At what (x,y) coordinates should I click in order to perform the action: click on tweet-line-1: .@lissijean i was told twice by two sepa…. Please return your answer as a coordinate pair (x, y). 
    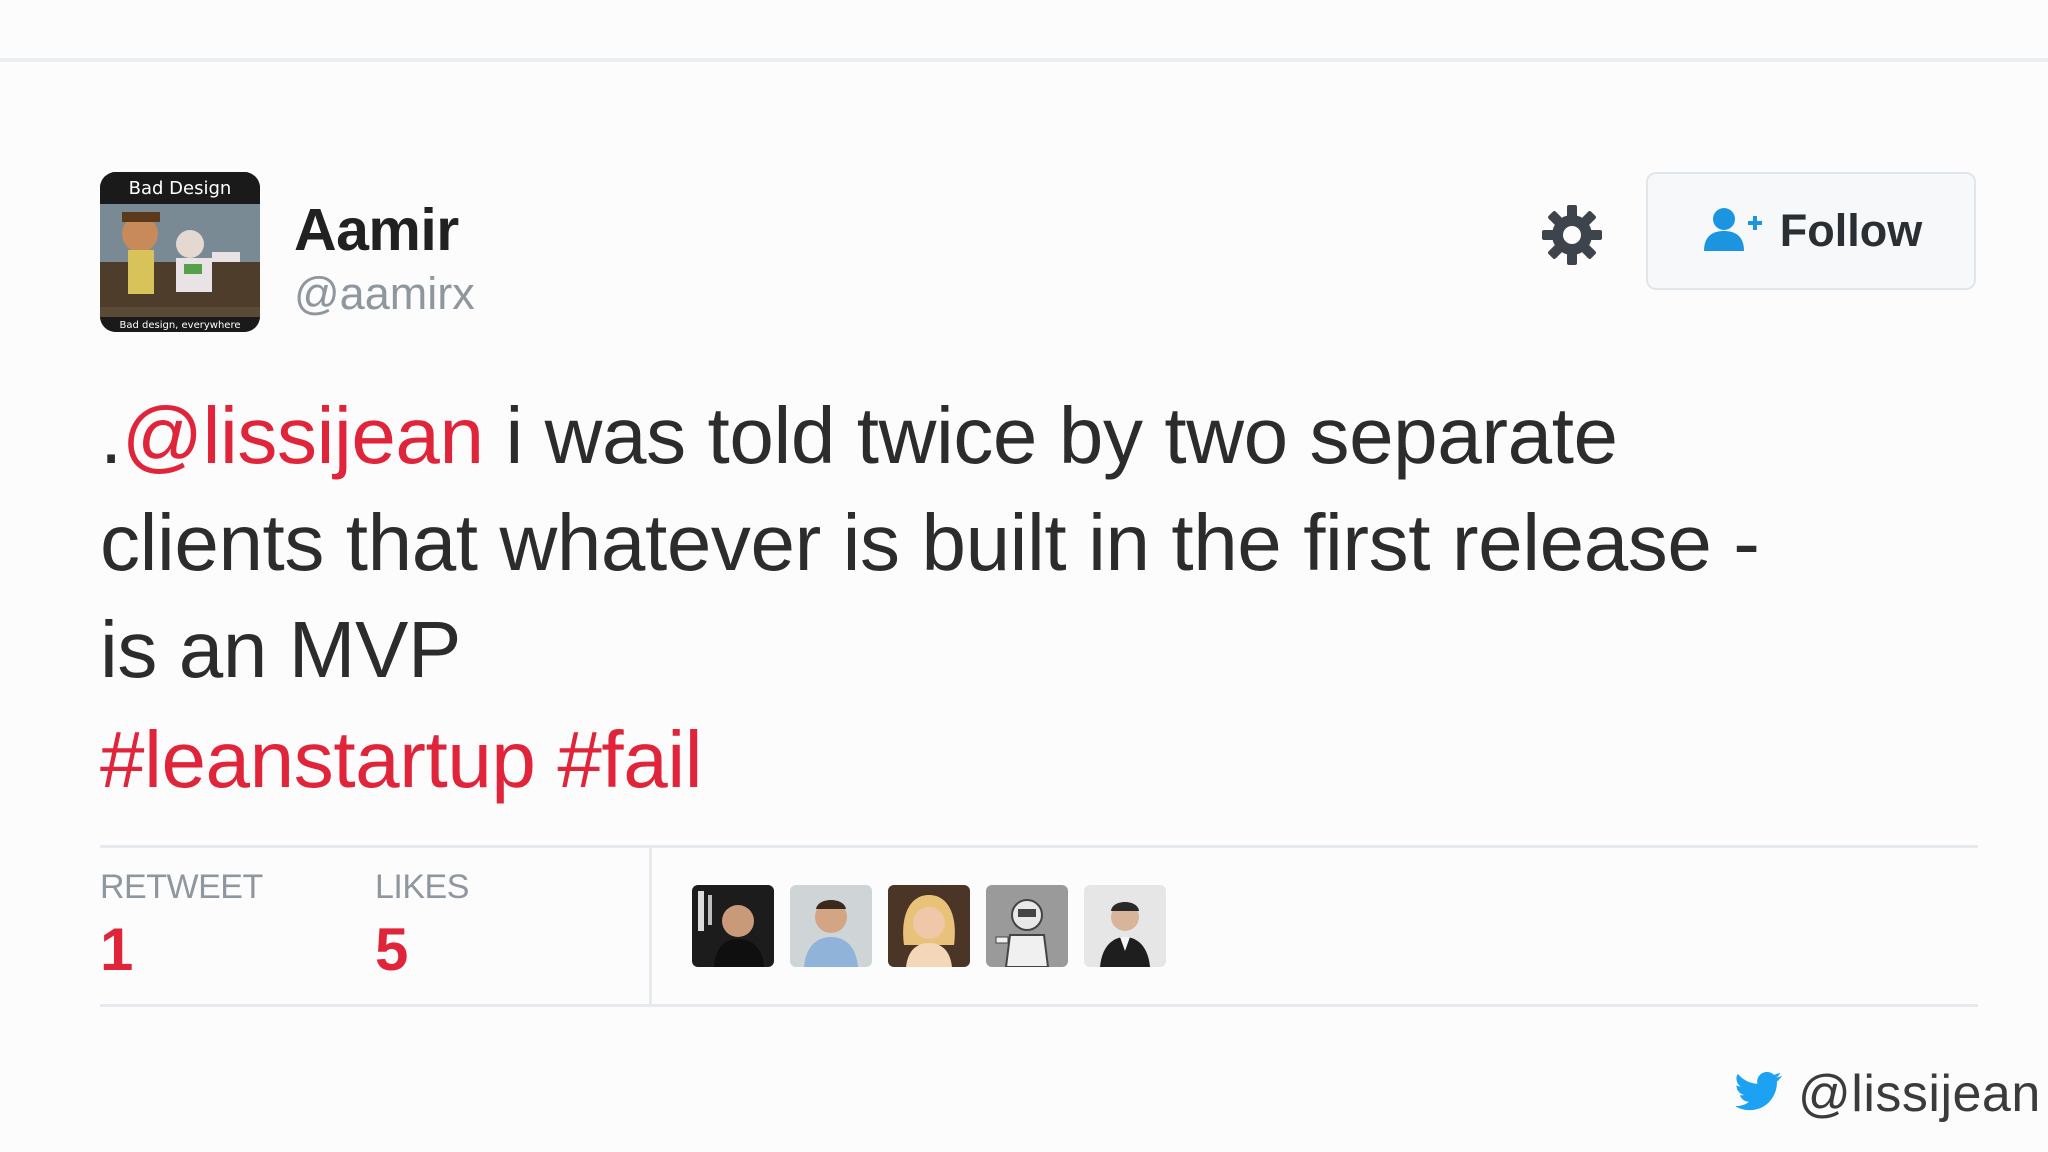
    Looking at the image, I should click on (1040, 435).